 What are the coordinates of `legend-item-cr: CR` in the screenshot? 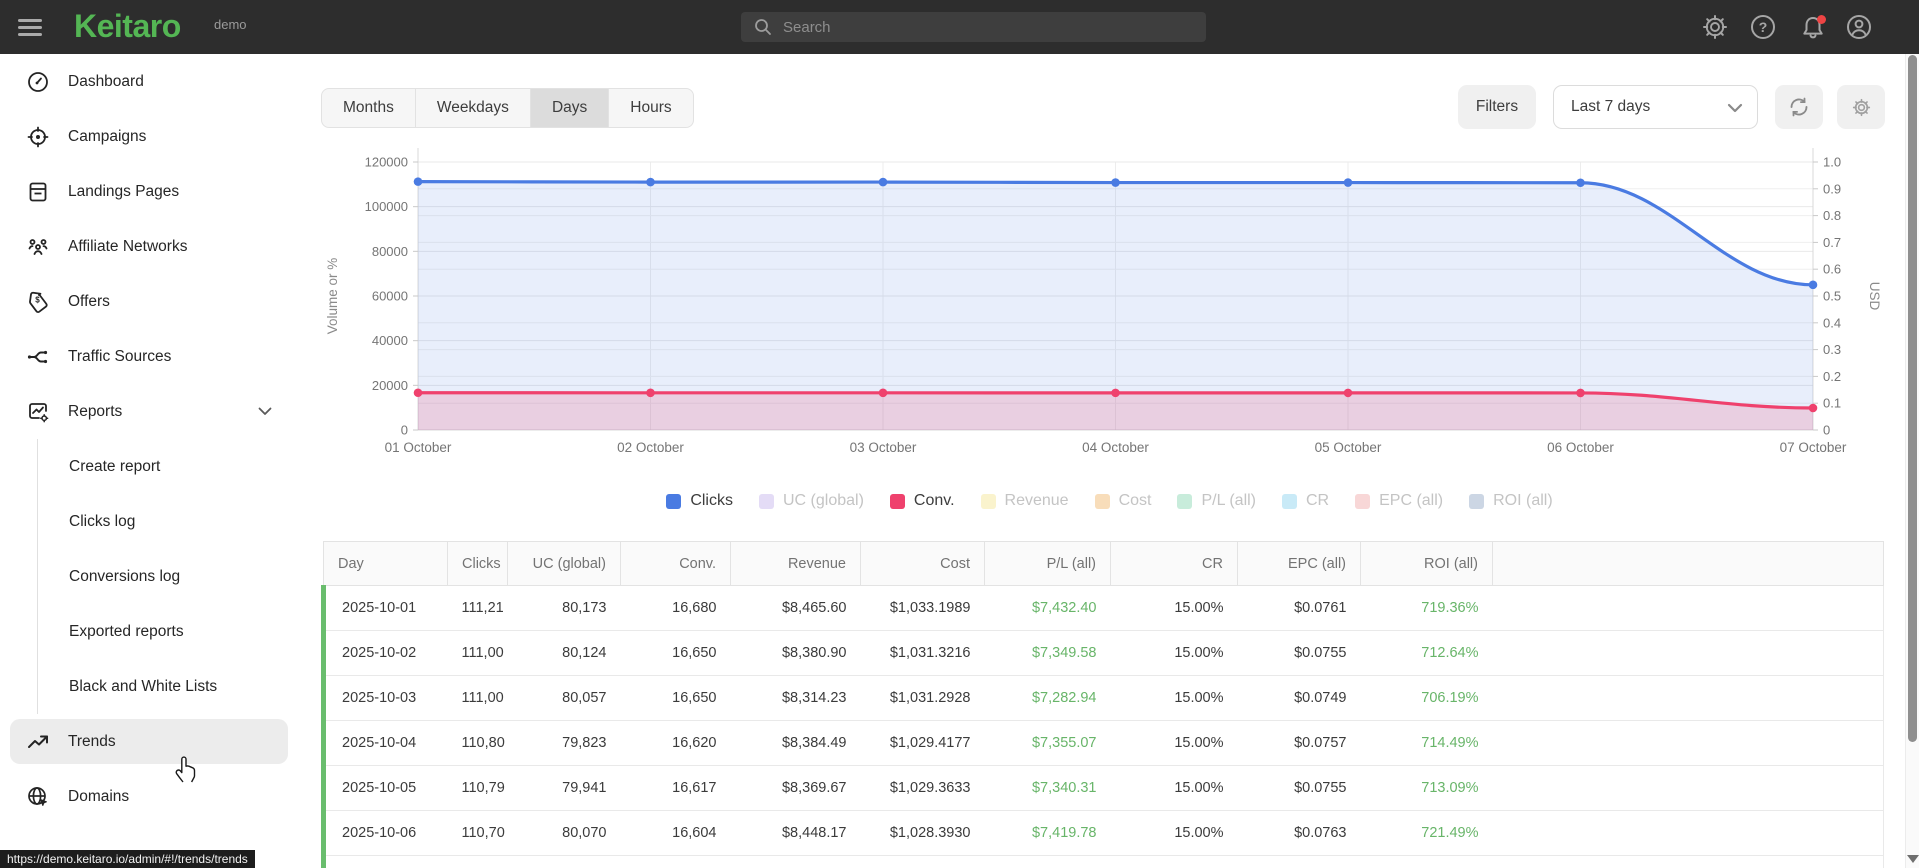 It's located at (1305, 501).